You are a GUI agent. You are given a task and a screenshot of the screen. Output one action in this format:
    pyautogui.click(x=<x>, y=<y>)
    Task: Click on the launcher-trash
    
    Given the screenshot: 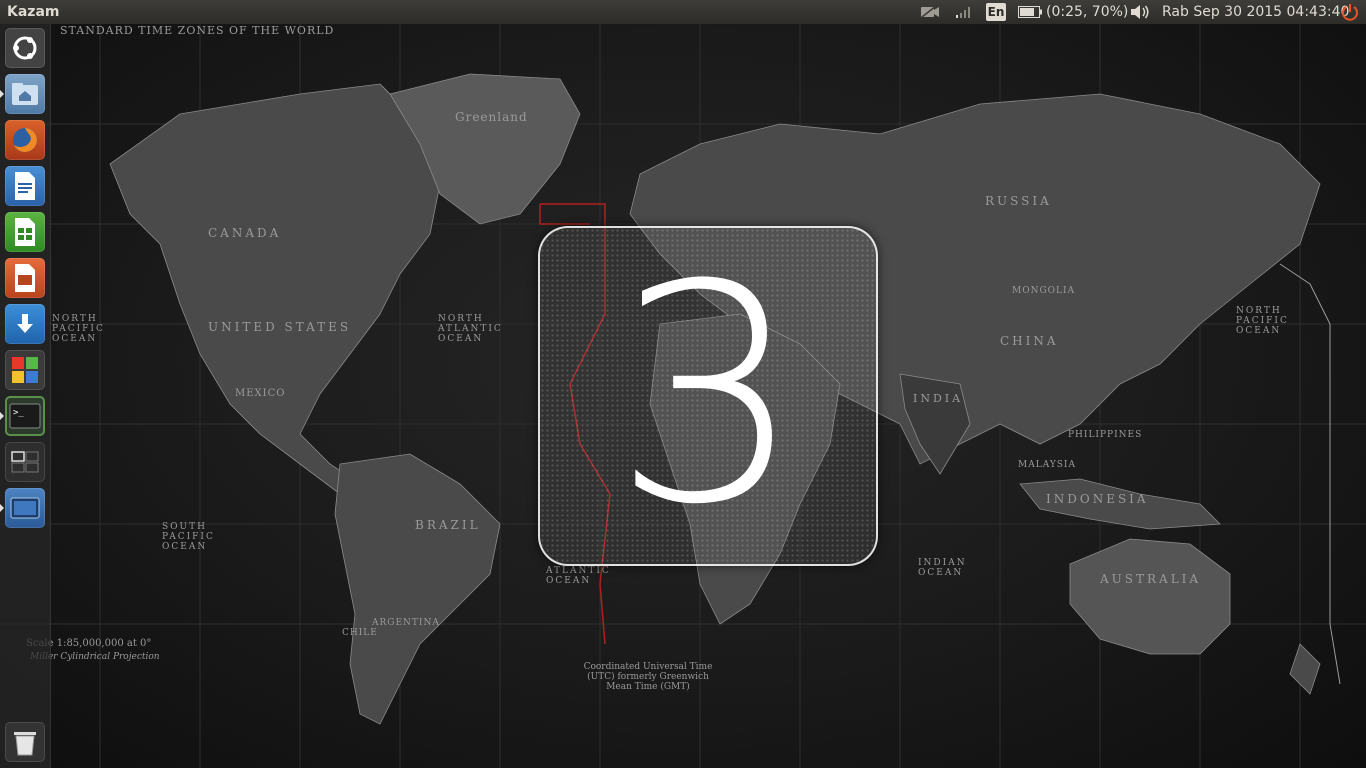 What is the action you would take?
    pyautogui.click(x=25, y=742)
    